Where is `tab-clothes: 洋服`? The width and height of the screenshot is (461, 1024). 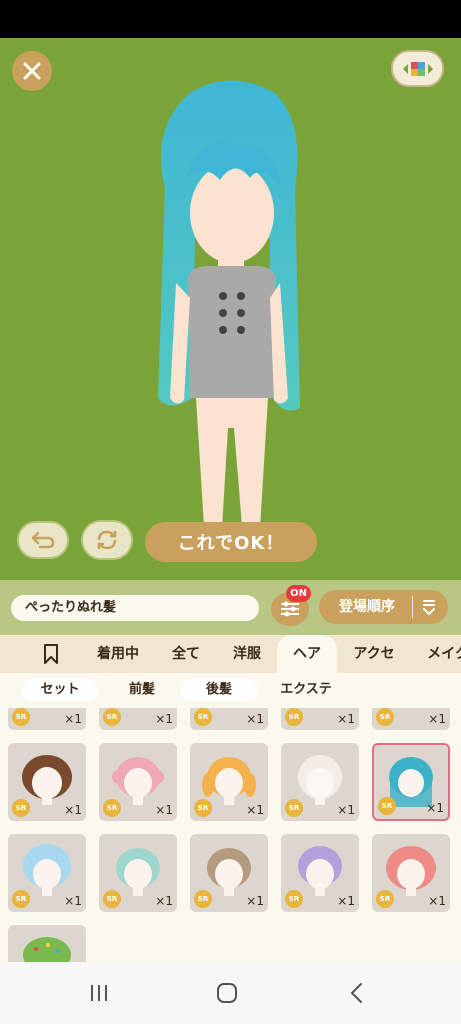
tab-clothes: 洋服 is located at coordinates (247, 654).